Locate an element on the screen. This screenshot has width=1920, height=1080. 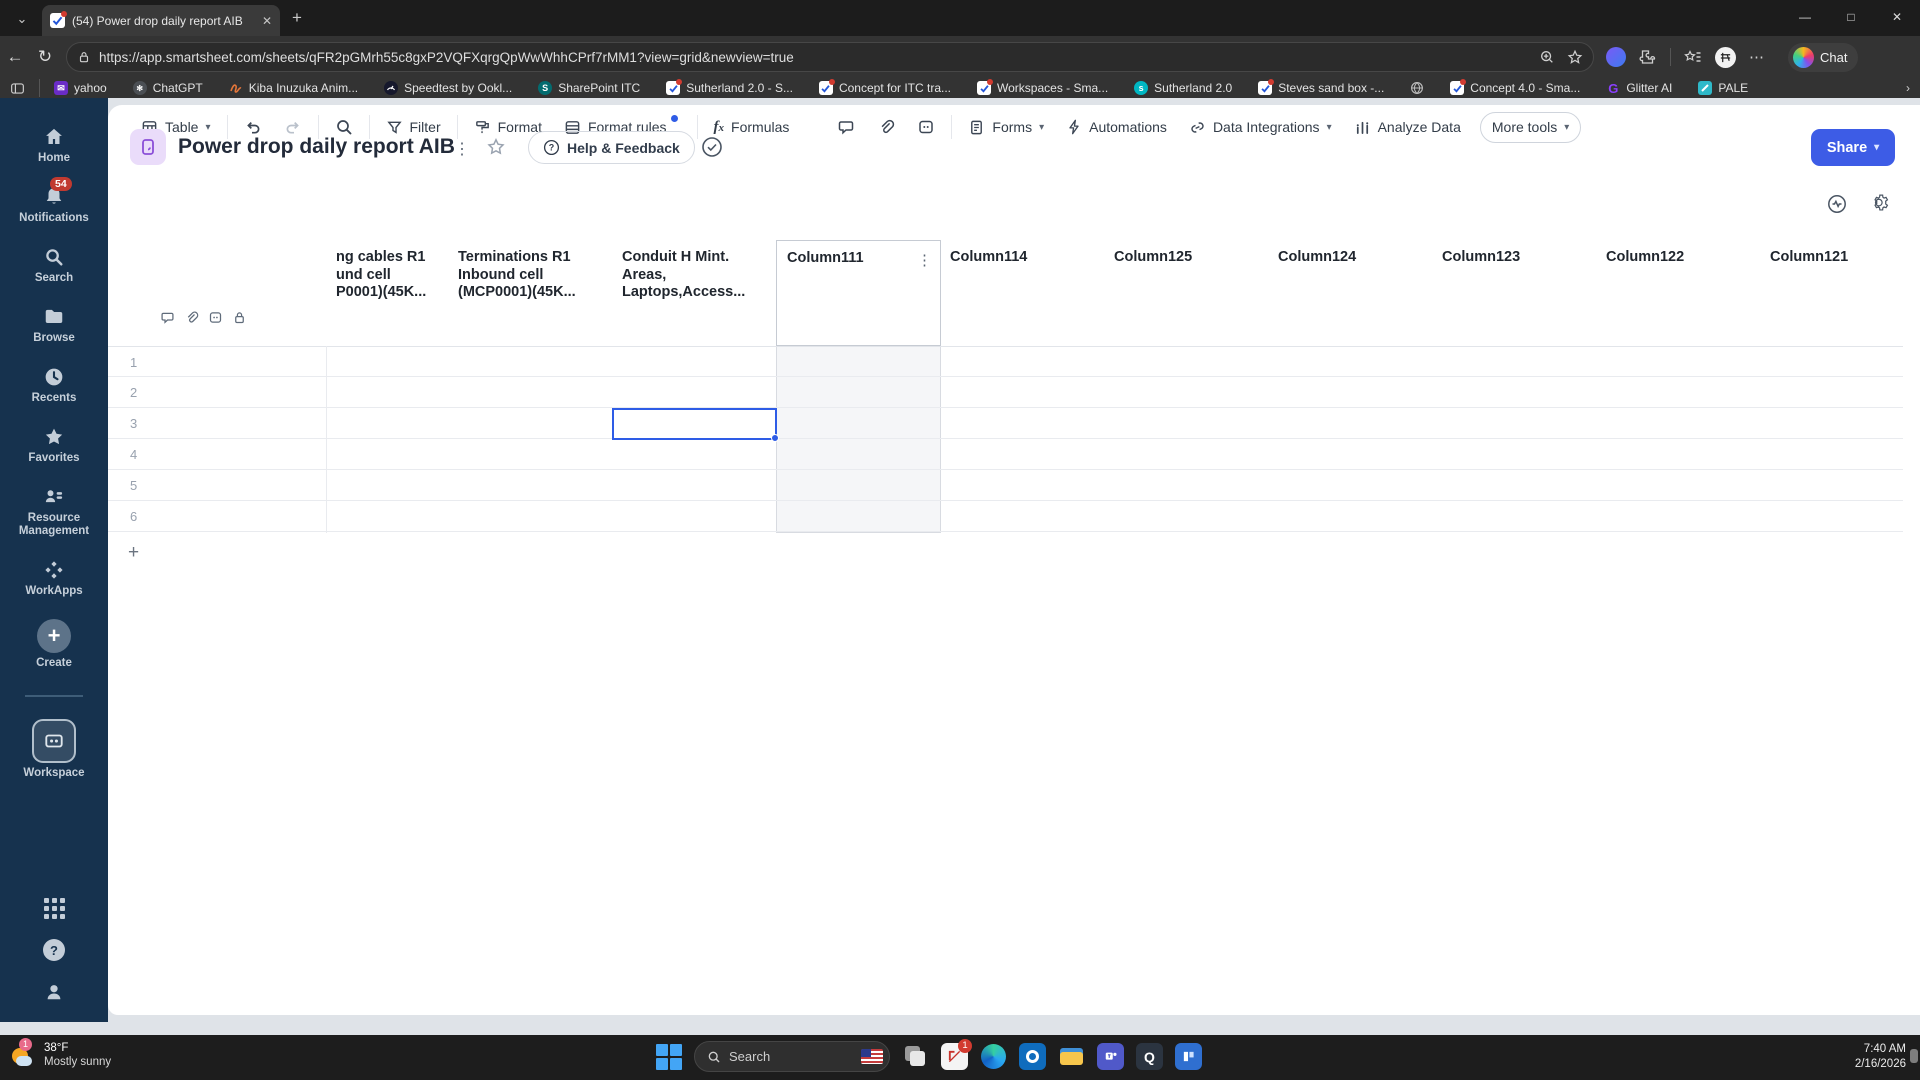
help-feedback-button: ? Help & Feedback is located at coordinates (611, 147).